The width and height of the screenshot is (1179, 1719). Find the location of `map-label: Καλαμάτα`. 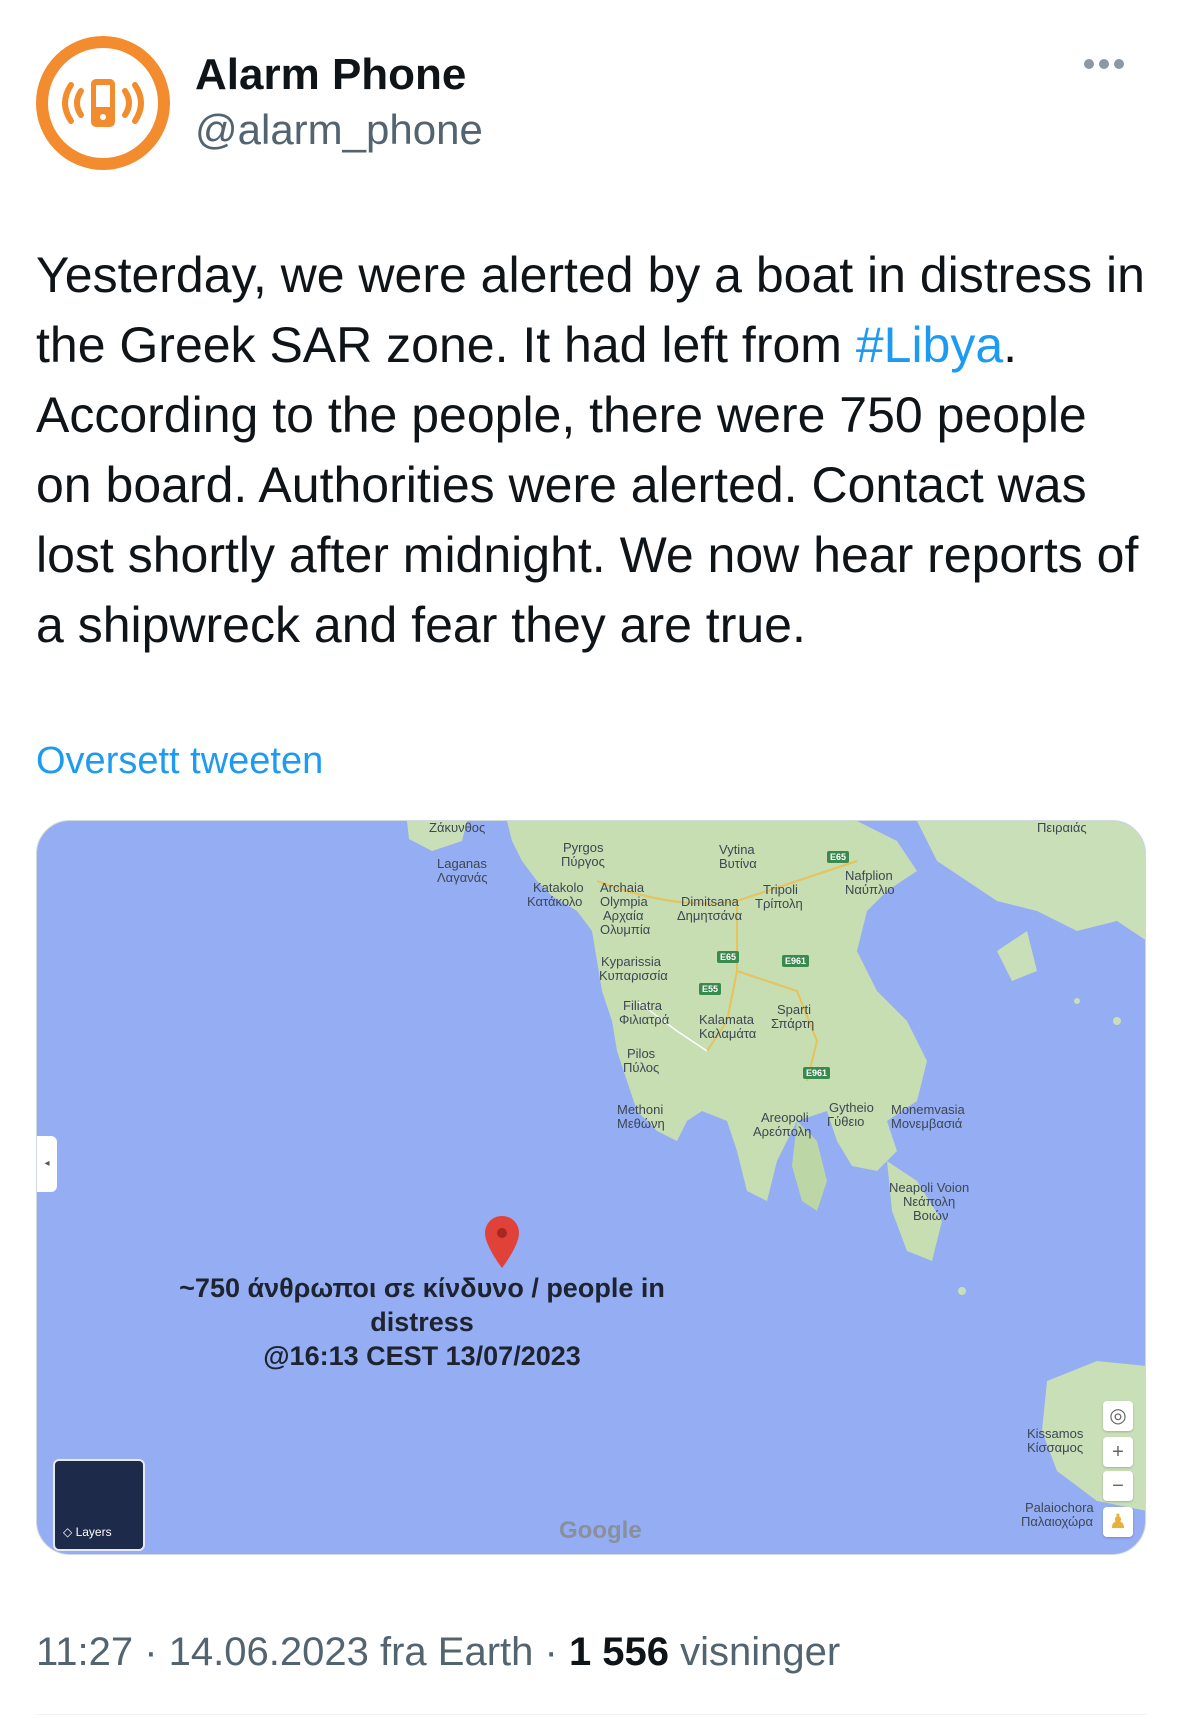

map-label: Καλαμάτα is located at coordinates (728, 1033).